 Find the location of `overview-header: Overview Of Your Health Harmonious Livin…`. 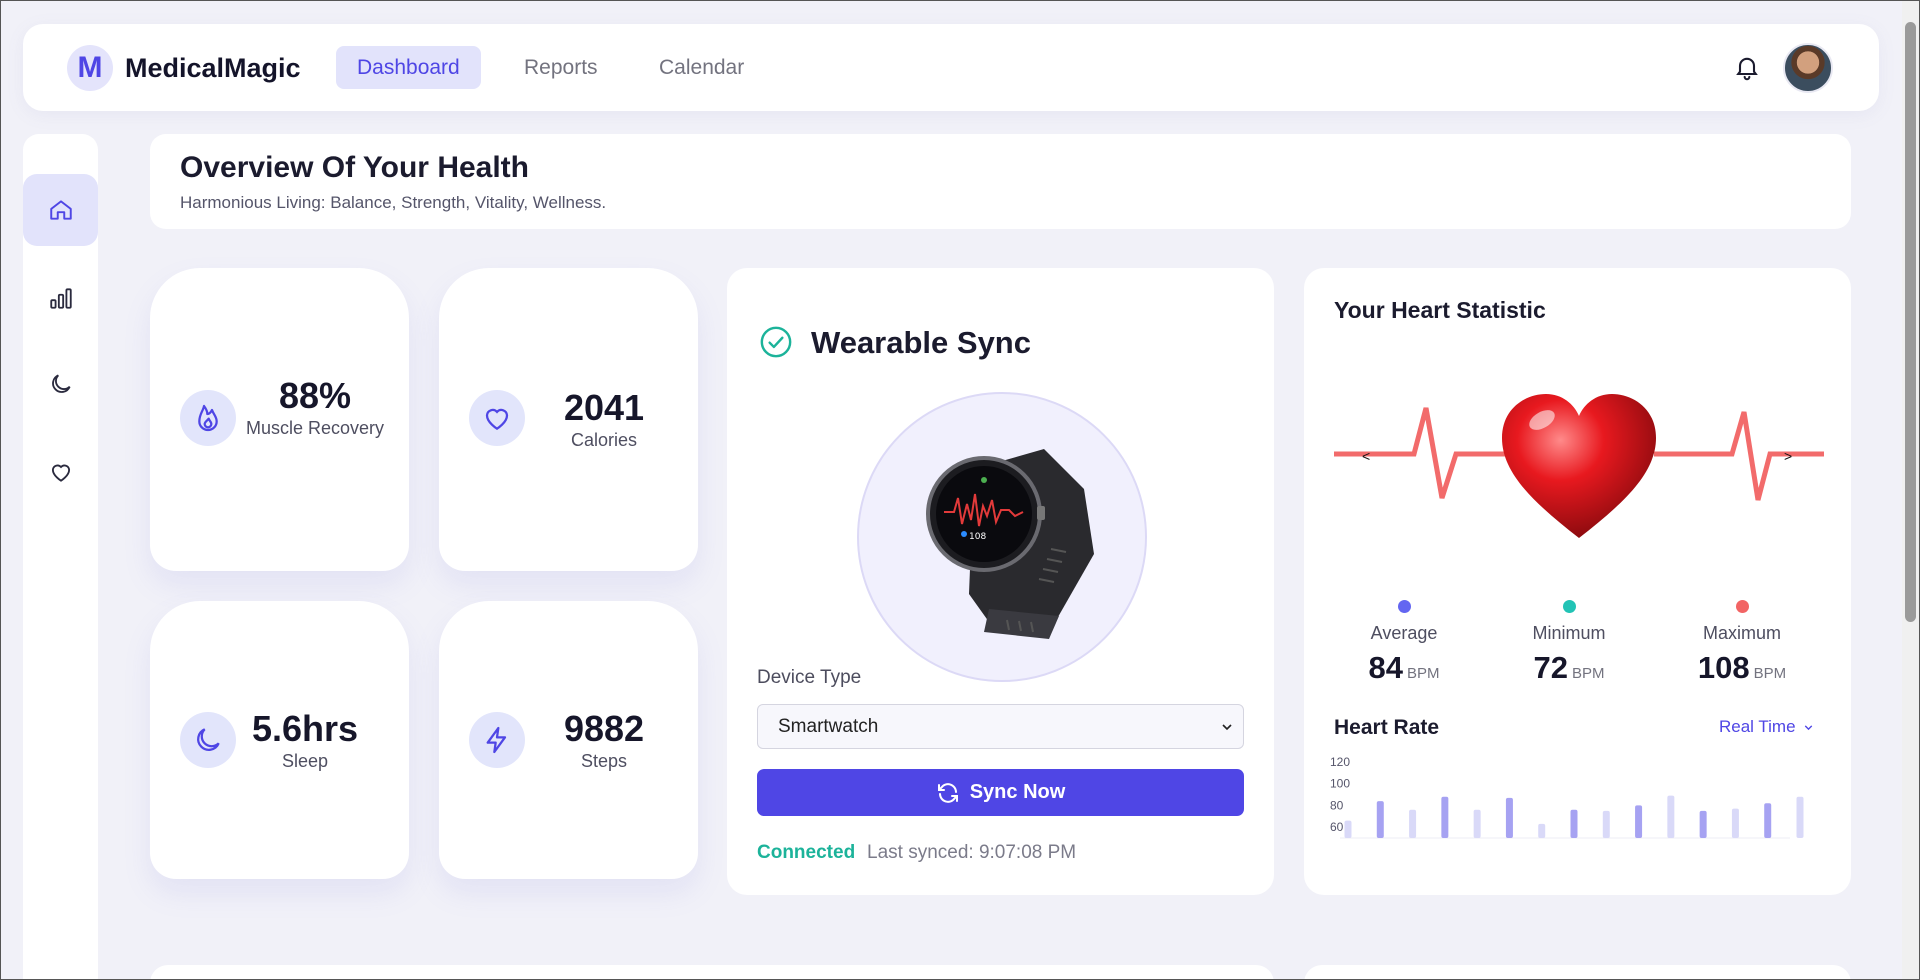

overview-header: Overview Of Your Health Harmonious Livin… is located at coordinates (1000, 181).